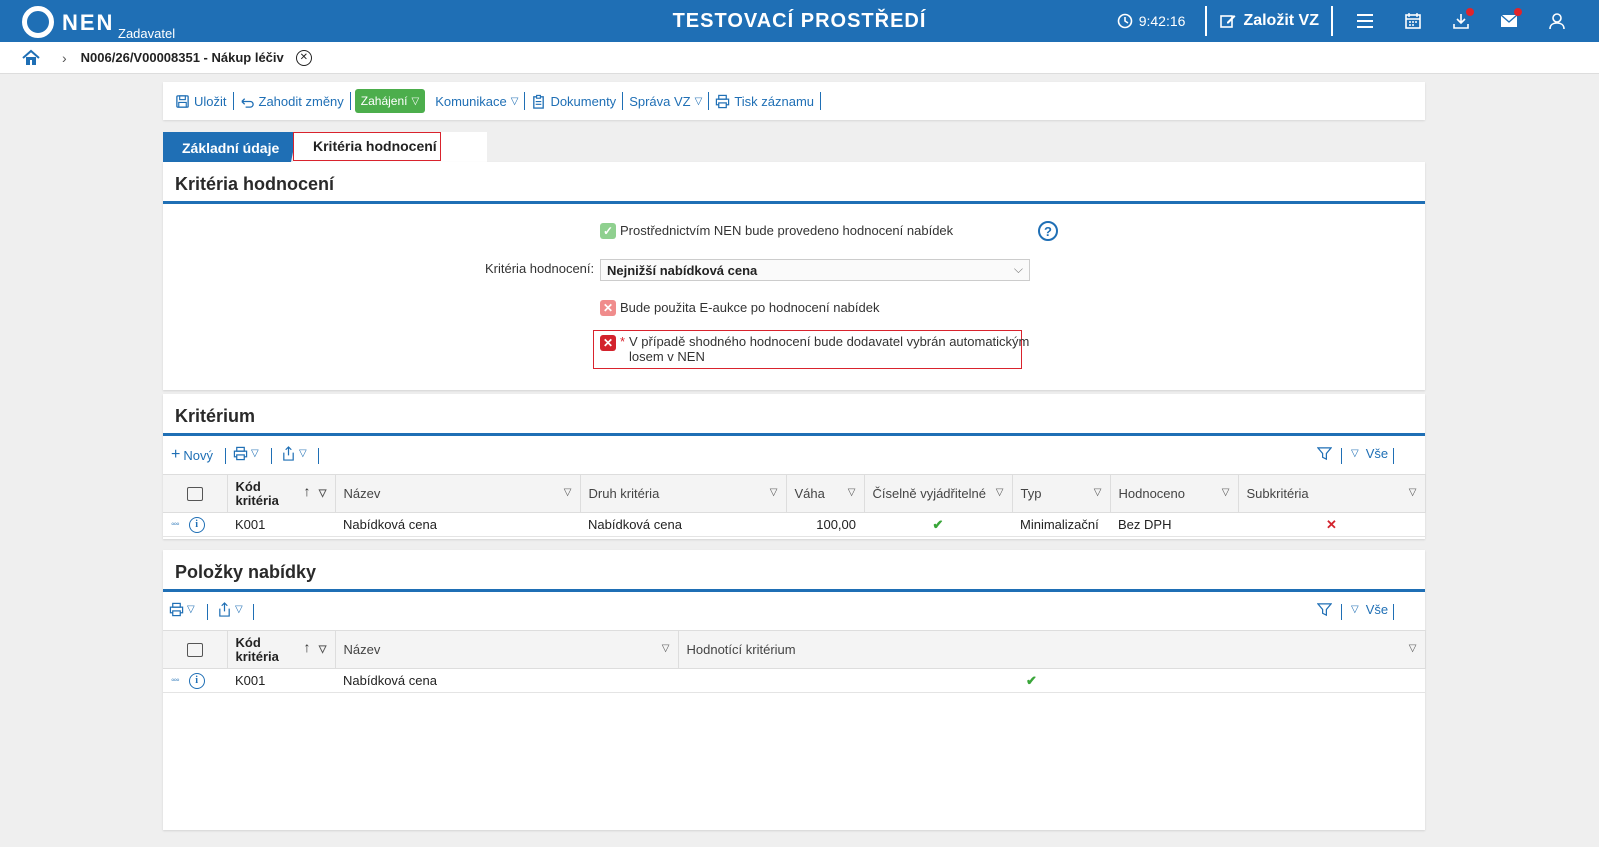  Describe the element at coordinates (281, 680) in the screenshot. I see `cell-code: K001` at that location.